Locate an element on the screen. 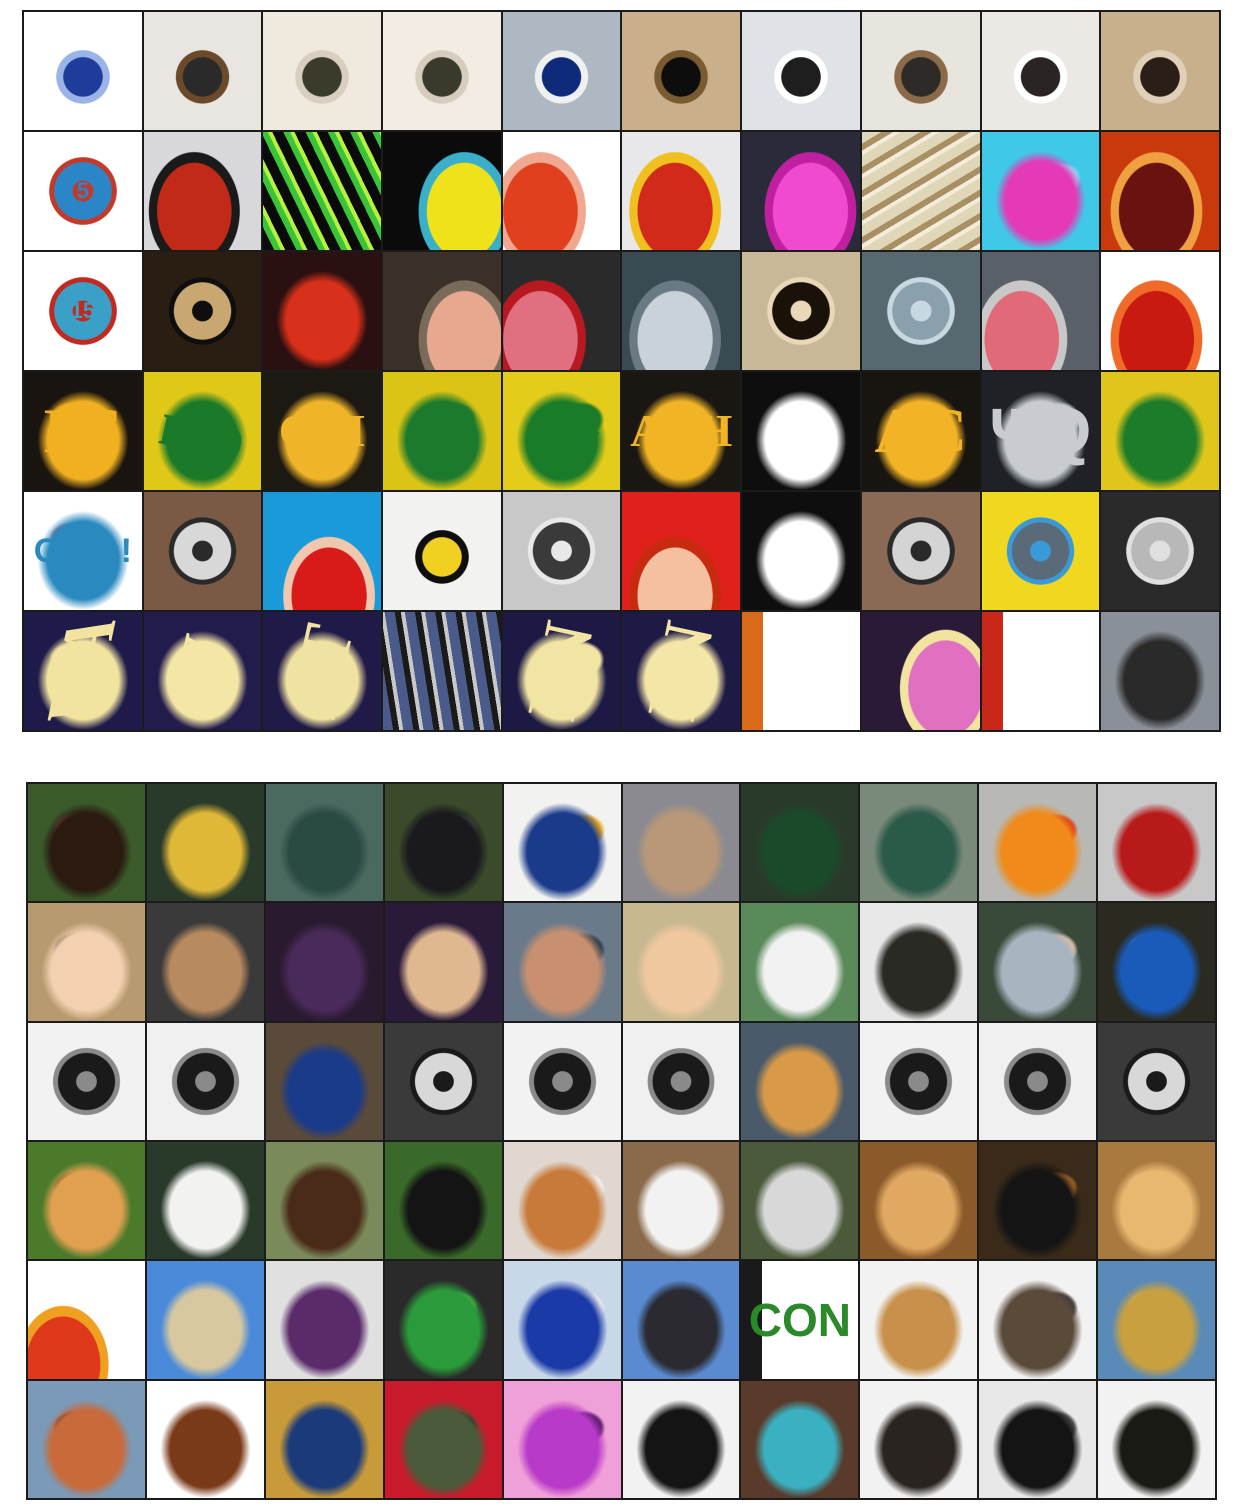 The image size is (1236, 1512). top-grid-tile-gold-letters: AC is located at coordinates (920, 431).